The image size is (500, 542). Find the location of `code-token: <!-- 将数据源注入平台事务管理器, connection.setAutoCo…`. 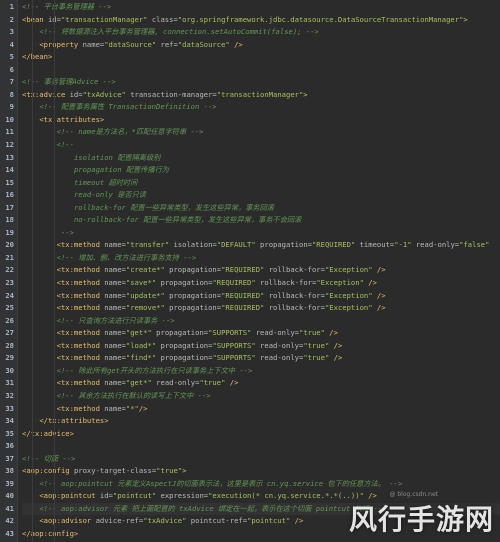

code-token: <!-- 将数据源注入平台事务管理器, connection.setAutoCo… is located at coordinates (179, 32).